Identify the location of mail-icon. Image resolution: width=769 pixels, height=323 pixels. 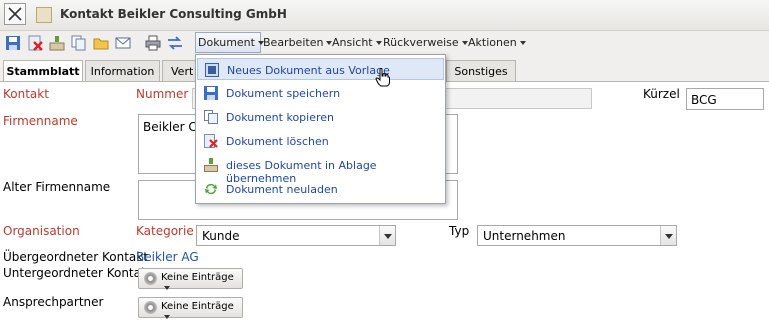
(123, 43).